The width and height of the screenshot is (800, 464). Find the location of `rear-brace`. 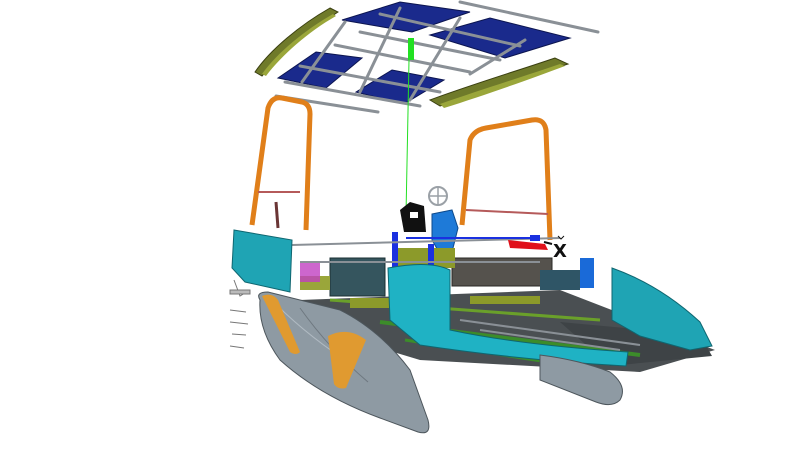

rear-brace is located at coordinates (277, 215).